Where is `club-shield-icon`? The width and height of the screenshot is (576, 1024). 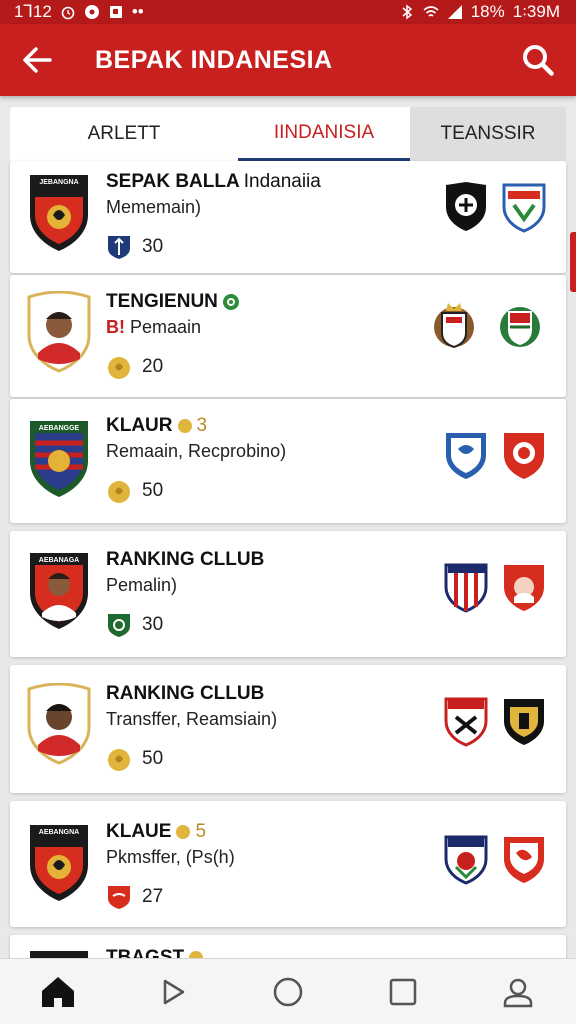
club-shield-icon is located at coordinates (119, 247).